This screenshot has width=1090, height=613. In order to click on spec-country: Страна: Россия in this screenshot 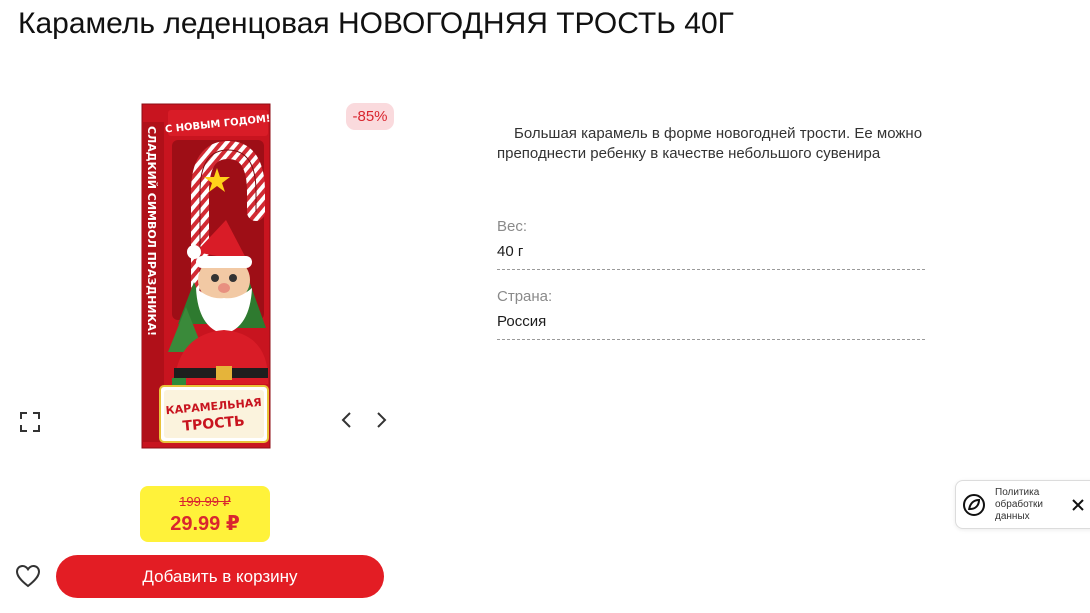, I will do `click(711, 313)`.